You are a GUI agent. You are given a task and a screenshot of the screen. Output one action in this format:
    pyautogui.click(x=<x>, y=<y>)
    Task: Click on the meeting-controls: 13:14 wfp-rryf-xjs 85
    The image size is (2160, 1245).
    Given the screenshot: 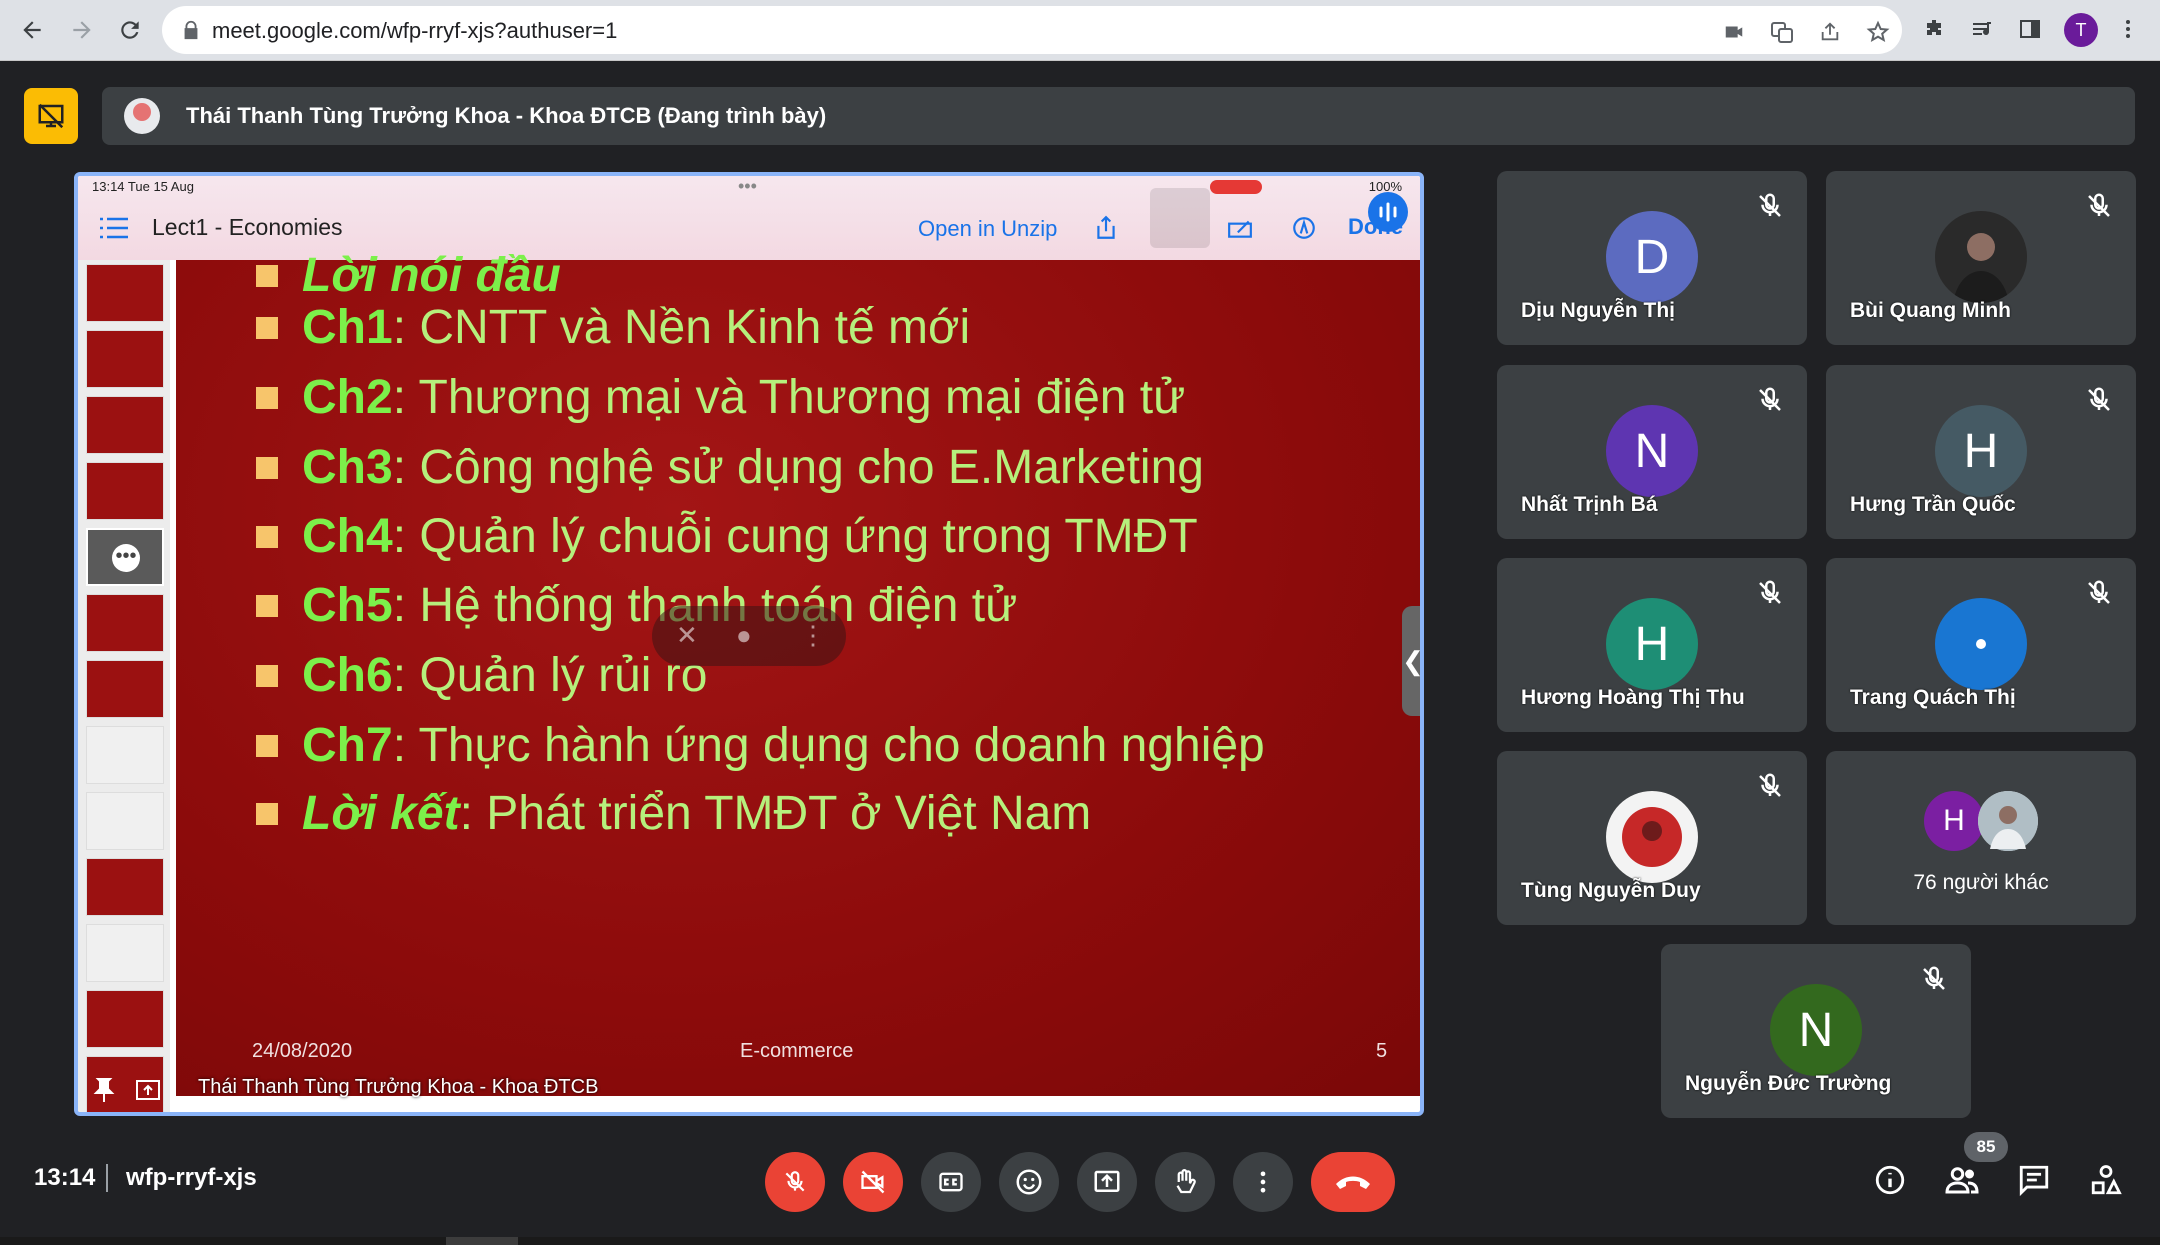 What is the action you would take?
    pyautogui.click(x=1080, y=1176)
    